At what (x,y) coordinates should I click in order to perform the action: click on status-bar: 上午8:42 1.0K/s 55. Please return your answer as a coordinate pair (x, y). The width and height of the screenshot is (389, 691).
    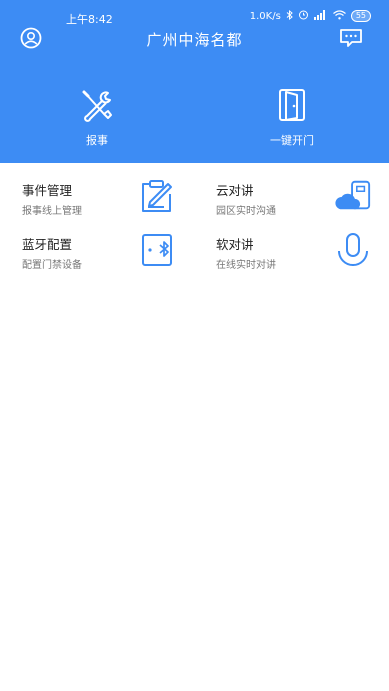
    Looking at the image, I should click on (194, 13).